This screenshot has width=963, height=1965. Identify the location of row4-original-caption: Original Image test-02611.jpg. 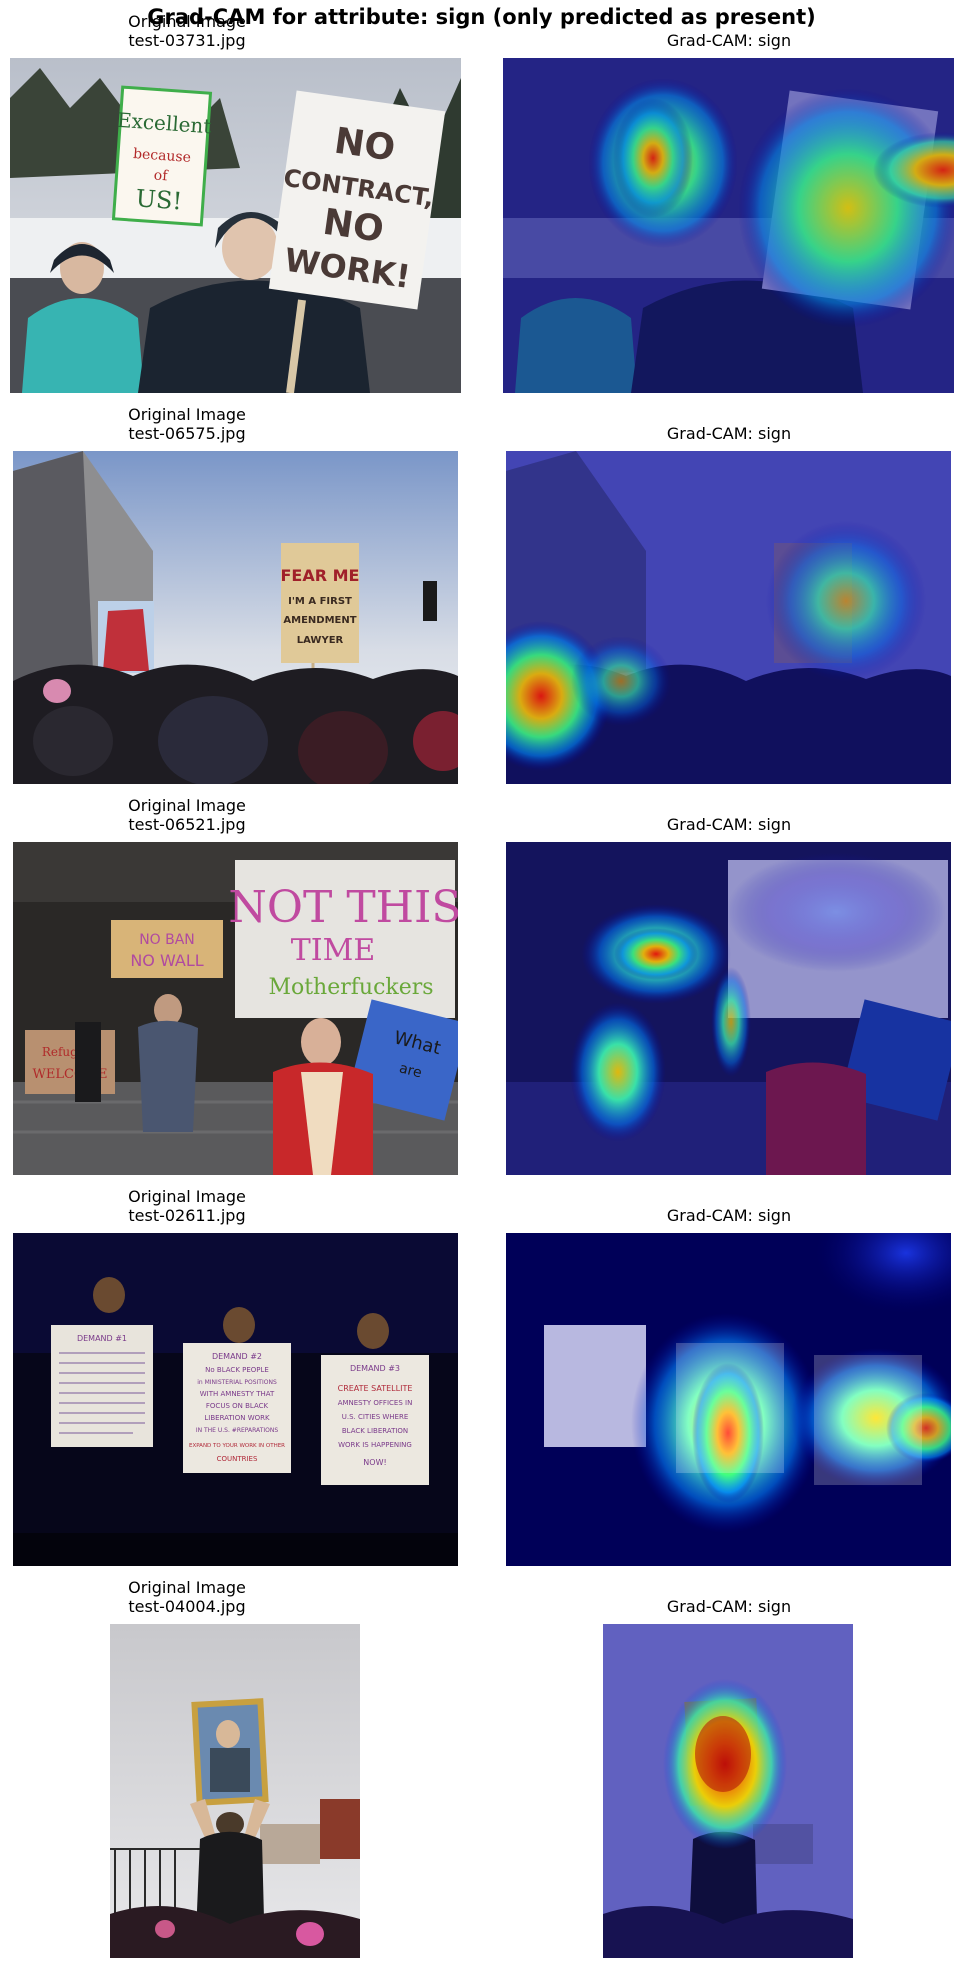
(208, 1206).